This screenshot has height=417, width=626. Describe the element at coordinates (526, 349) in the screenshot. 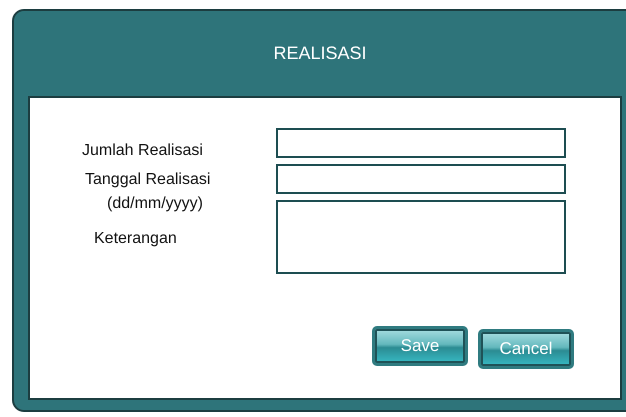

I see `cancel-button: Cancel` at that location.